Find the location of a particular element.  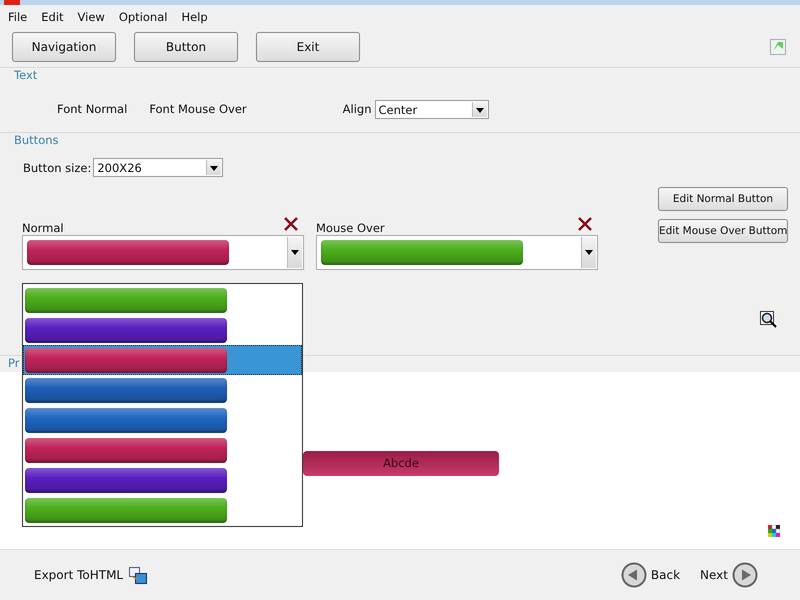

normal-style-dropdown is located at coordinates (163, 252).